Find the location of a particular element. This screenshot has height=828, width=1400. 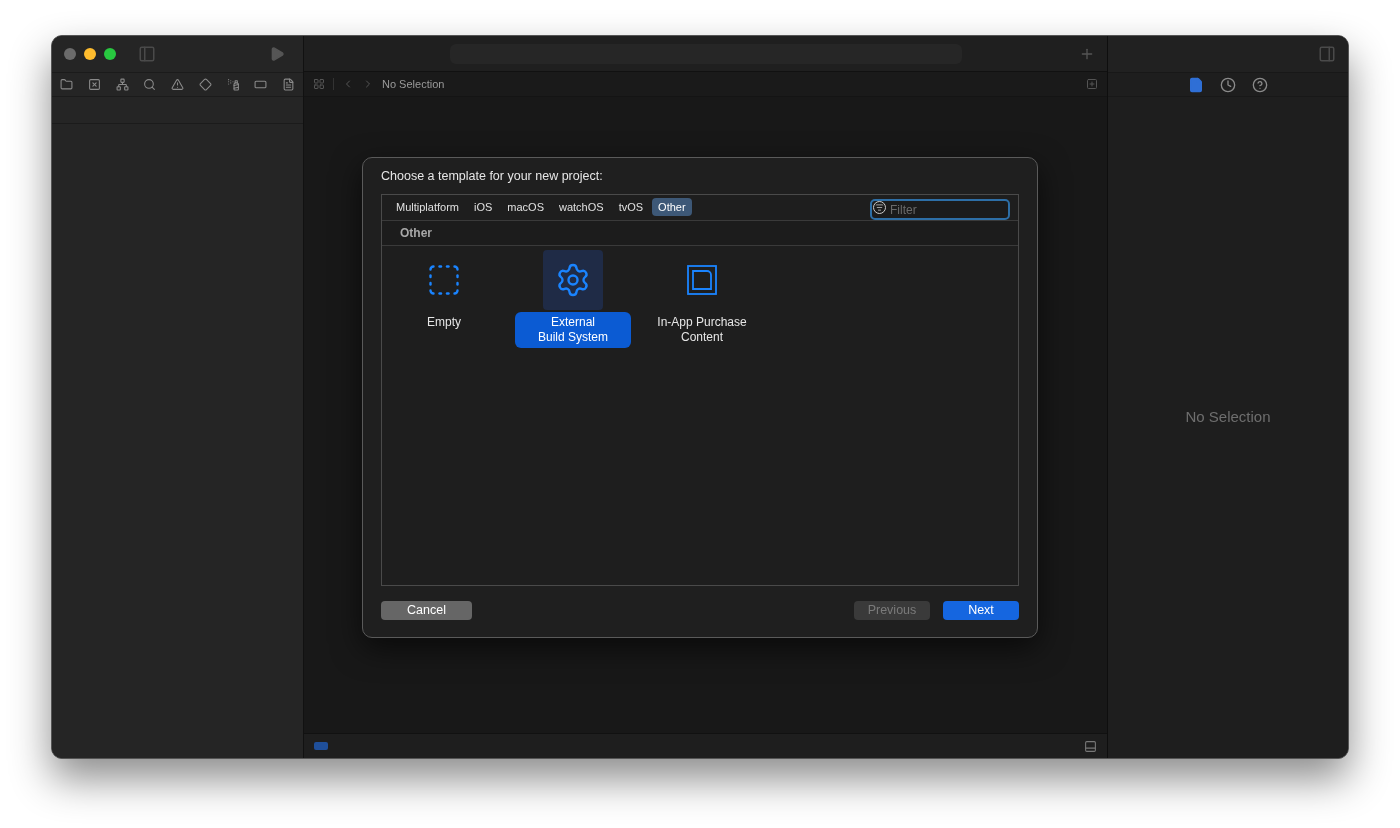

report-icon is located at coordinates (288, 84).